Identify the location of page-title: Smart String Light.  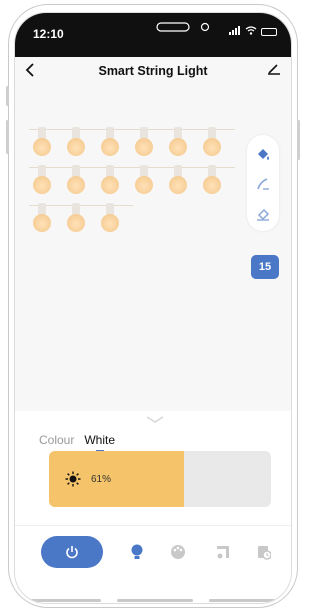
(153, 71).